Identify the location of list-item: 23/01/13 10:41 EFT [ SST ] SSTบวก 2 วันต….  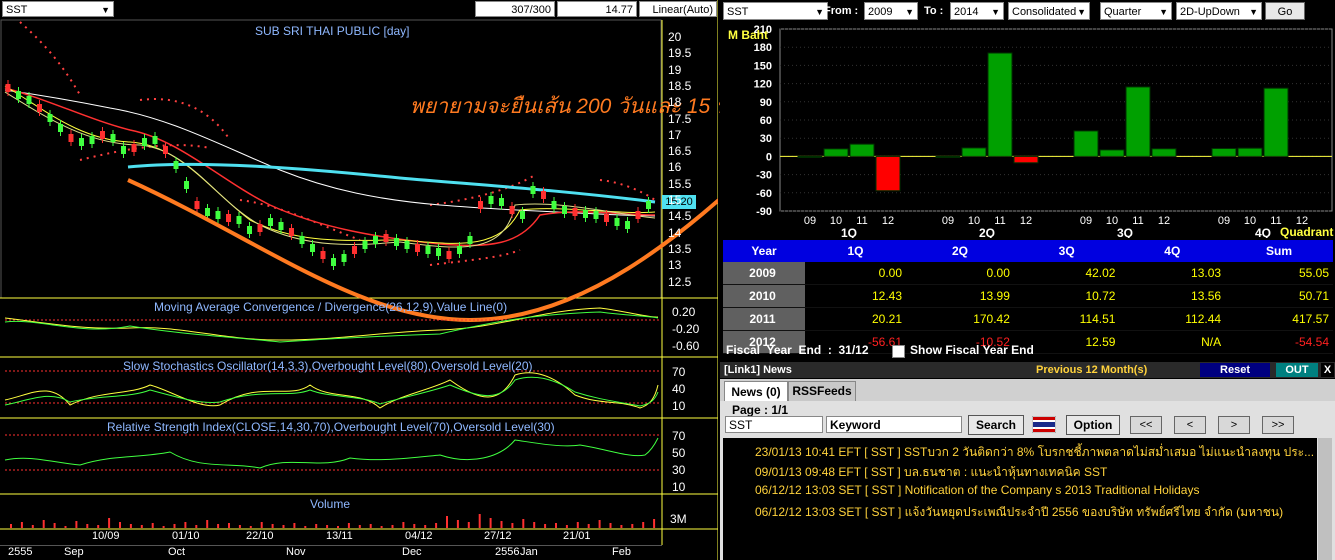
(1034, 452).